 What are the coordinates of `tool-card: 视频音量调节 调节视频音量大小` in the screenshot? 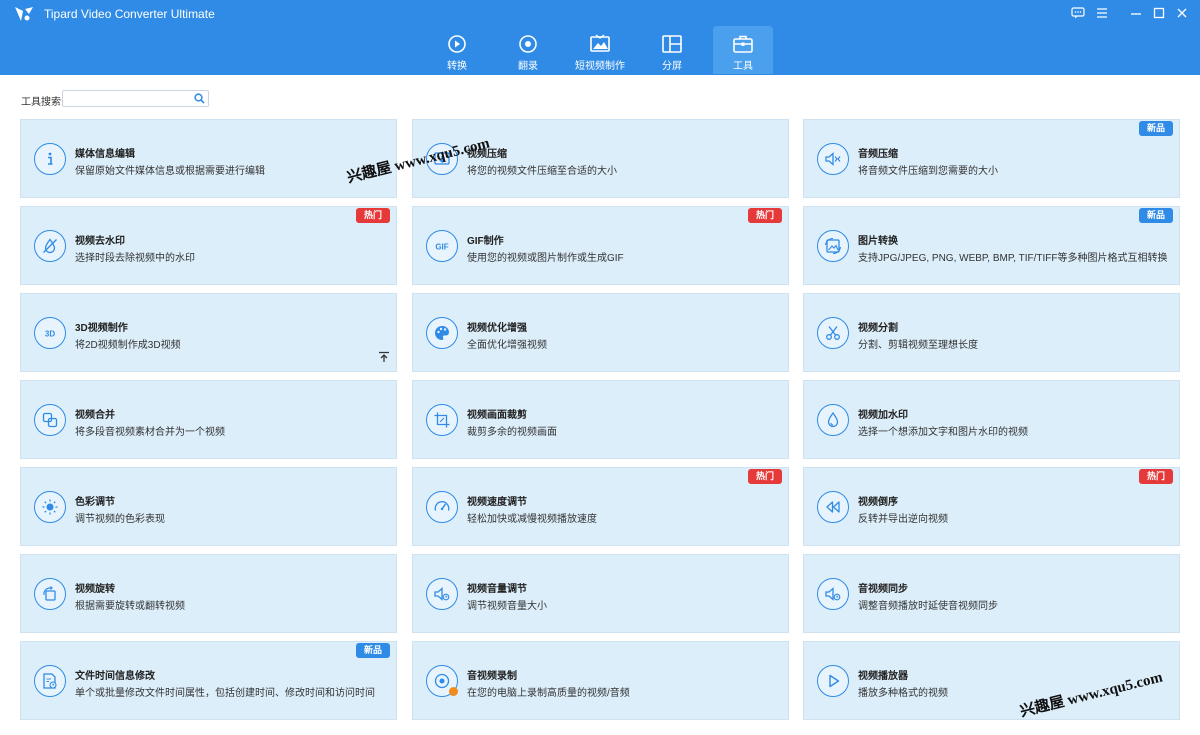 It's located at (600, 593).